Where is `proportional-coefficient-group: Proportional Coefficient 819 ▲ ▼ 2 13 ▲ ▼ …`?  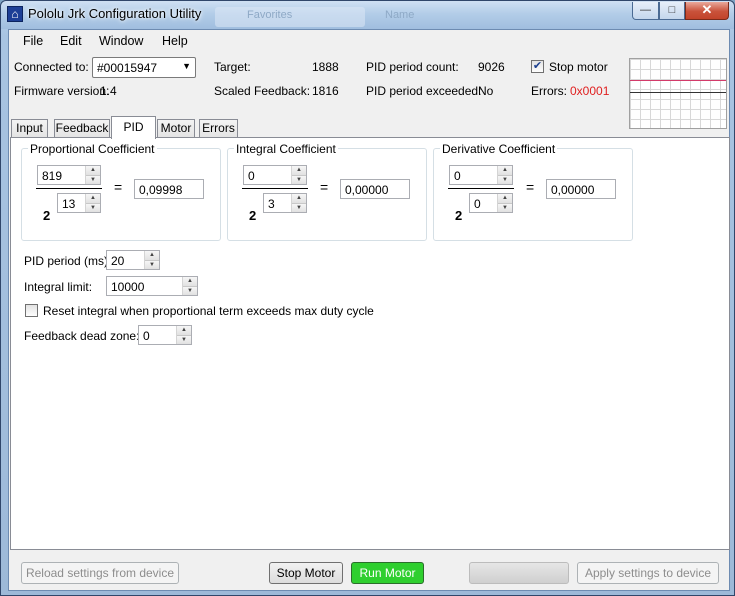 proportional-coefficient-group: Proportional Coefficient 819 ▲ ▼ 2 13 ▲ ▼ … is located at coordinates (121, 191).